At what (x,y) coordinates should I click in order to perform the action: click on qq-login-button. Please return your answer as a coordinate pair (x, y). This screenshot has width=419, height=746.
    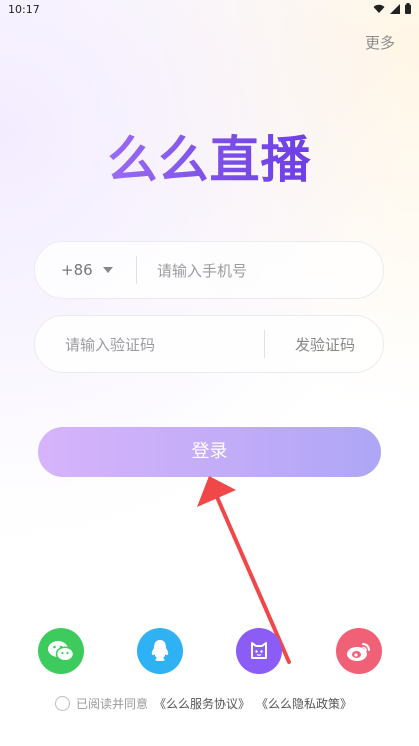
    Looking at the image, I should click on (160, 651).